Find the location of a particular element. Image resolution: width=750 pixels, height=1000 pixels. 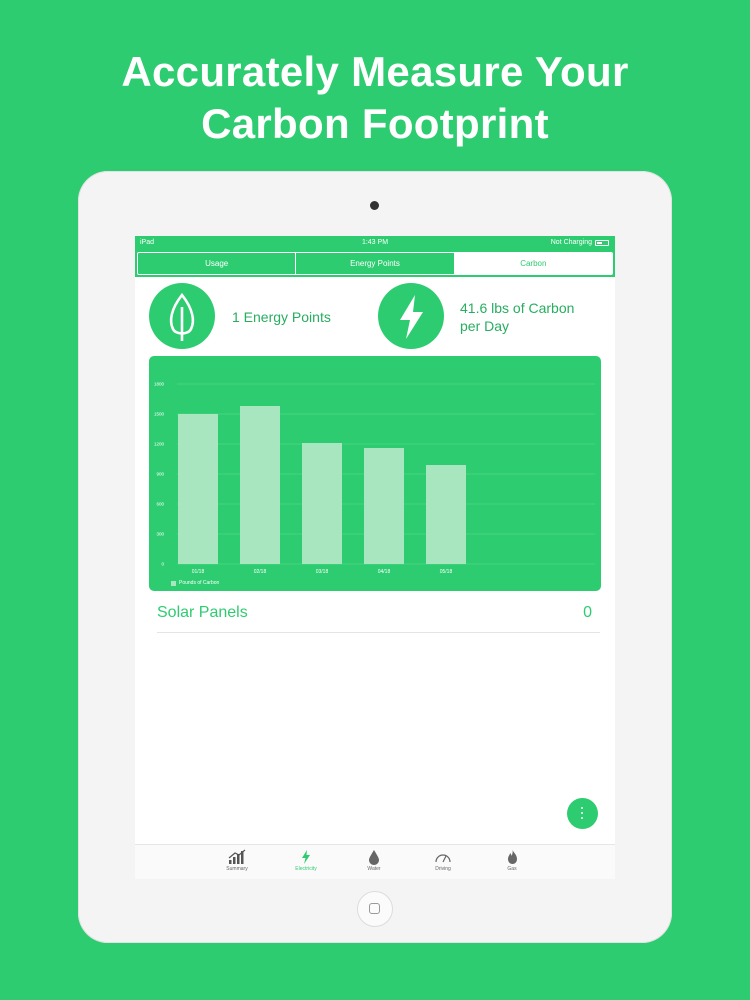

y-tick-label: 0 is located at coordinates (162, 564).